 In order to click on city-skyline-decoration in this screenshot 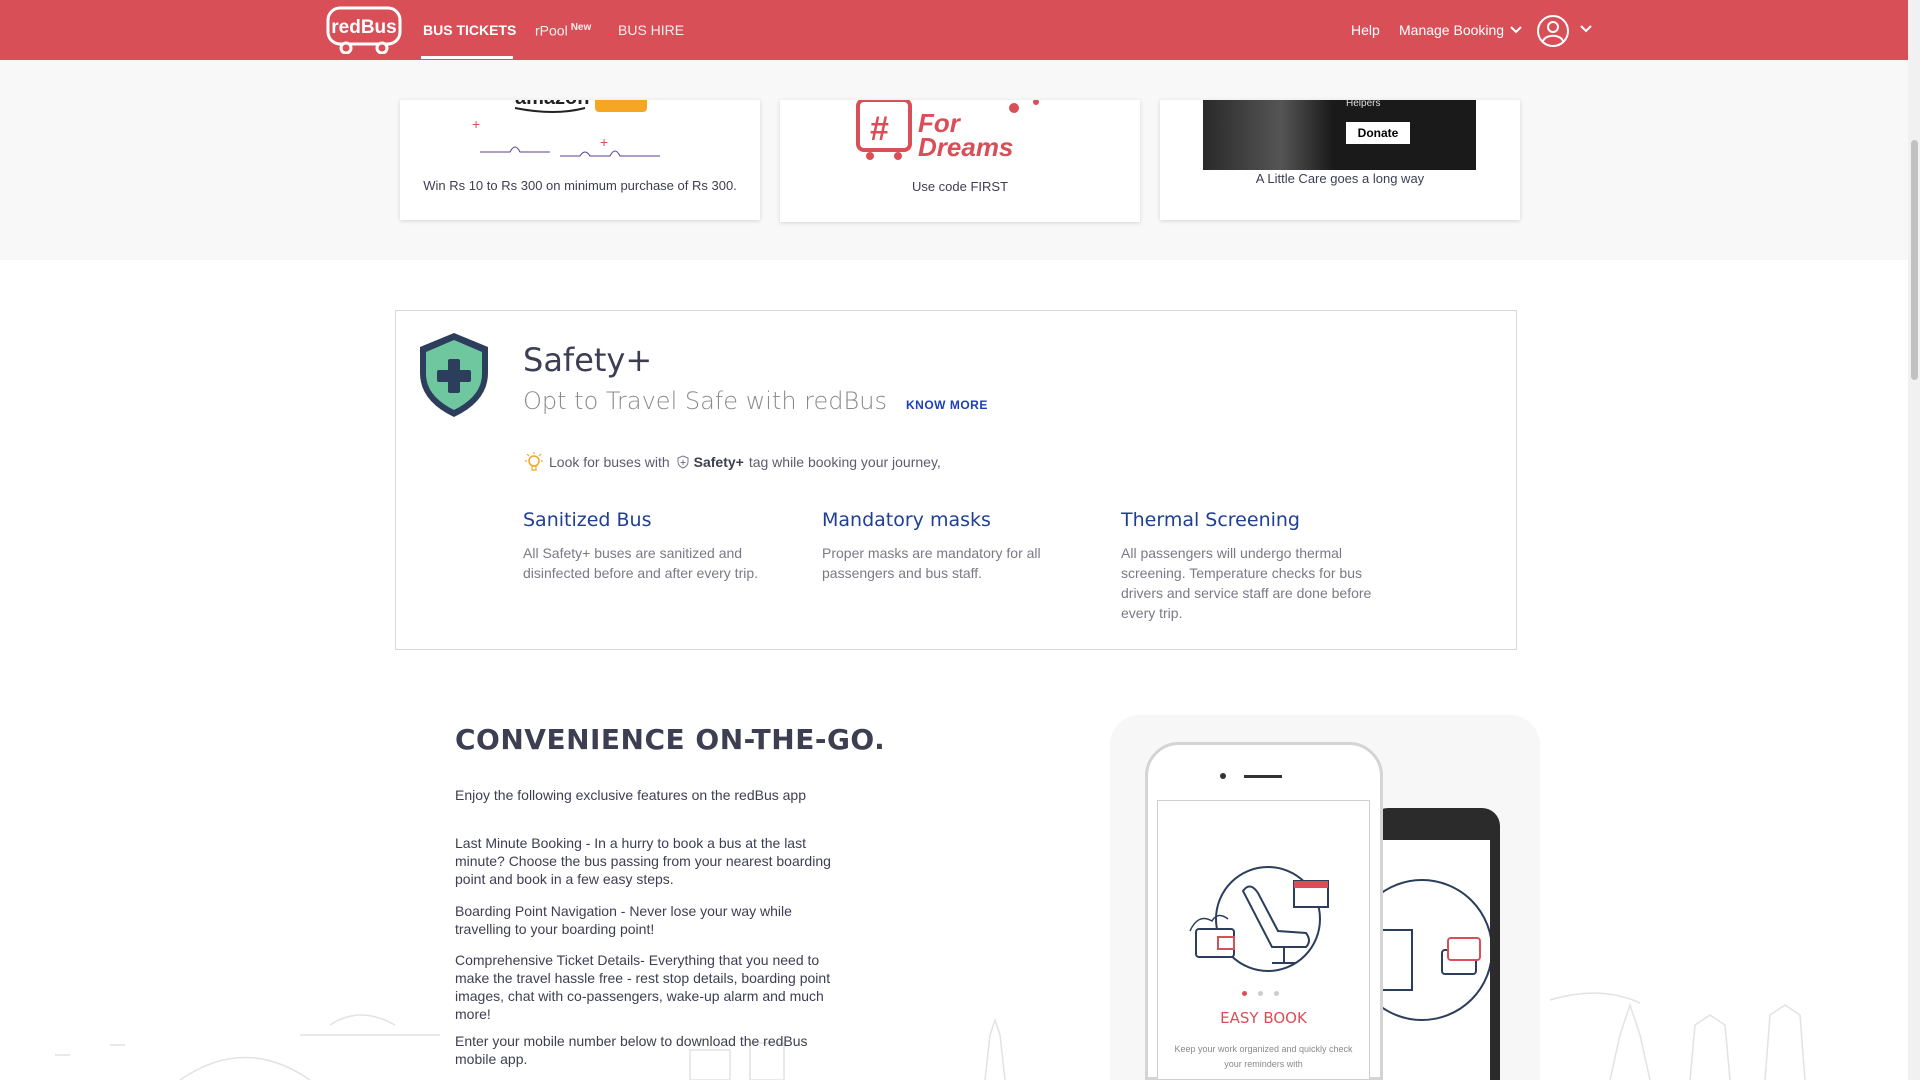, I will do `click(930, 1036)`.